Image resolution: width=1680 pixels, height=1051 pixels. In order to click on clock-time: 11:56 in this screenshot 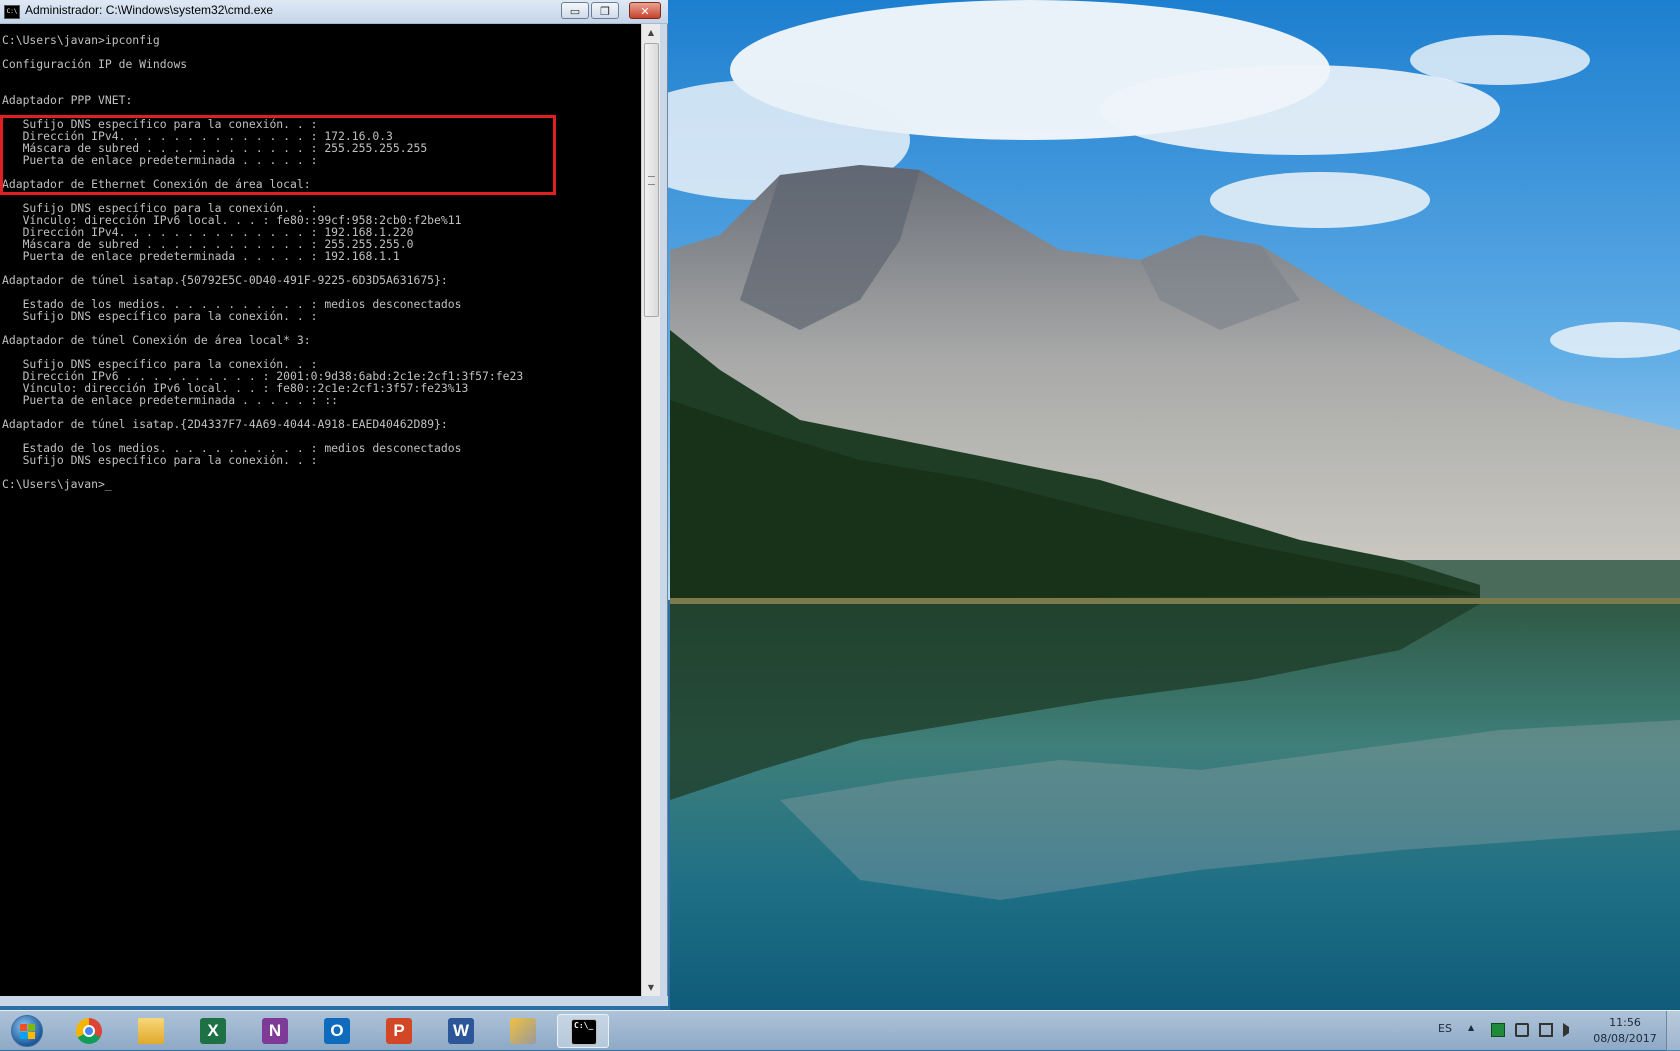, I will do `click(1625, 1022)`.